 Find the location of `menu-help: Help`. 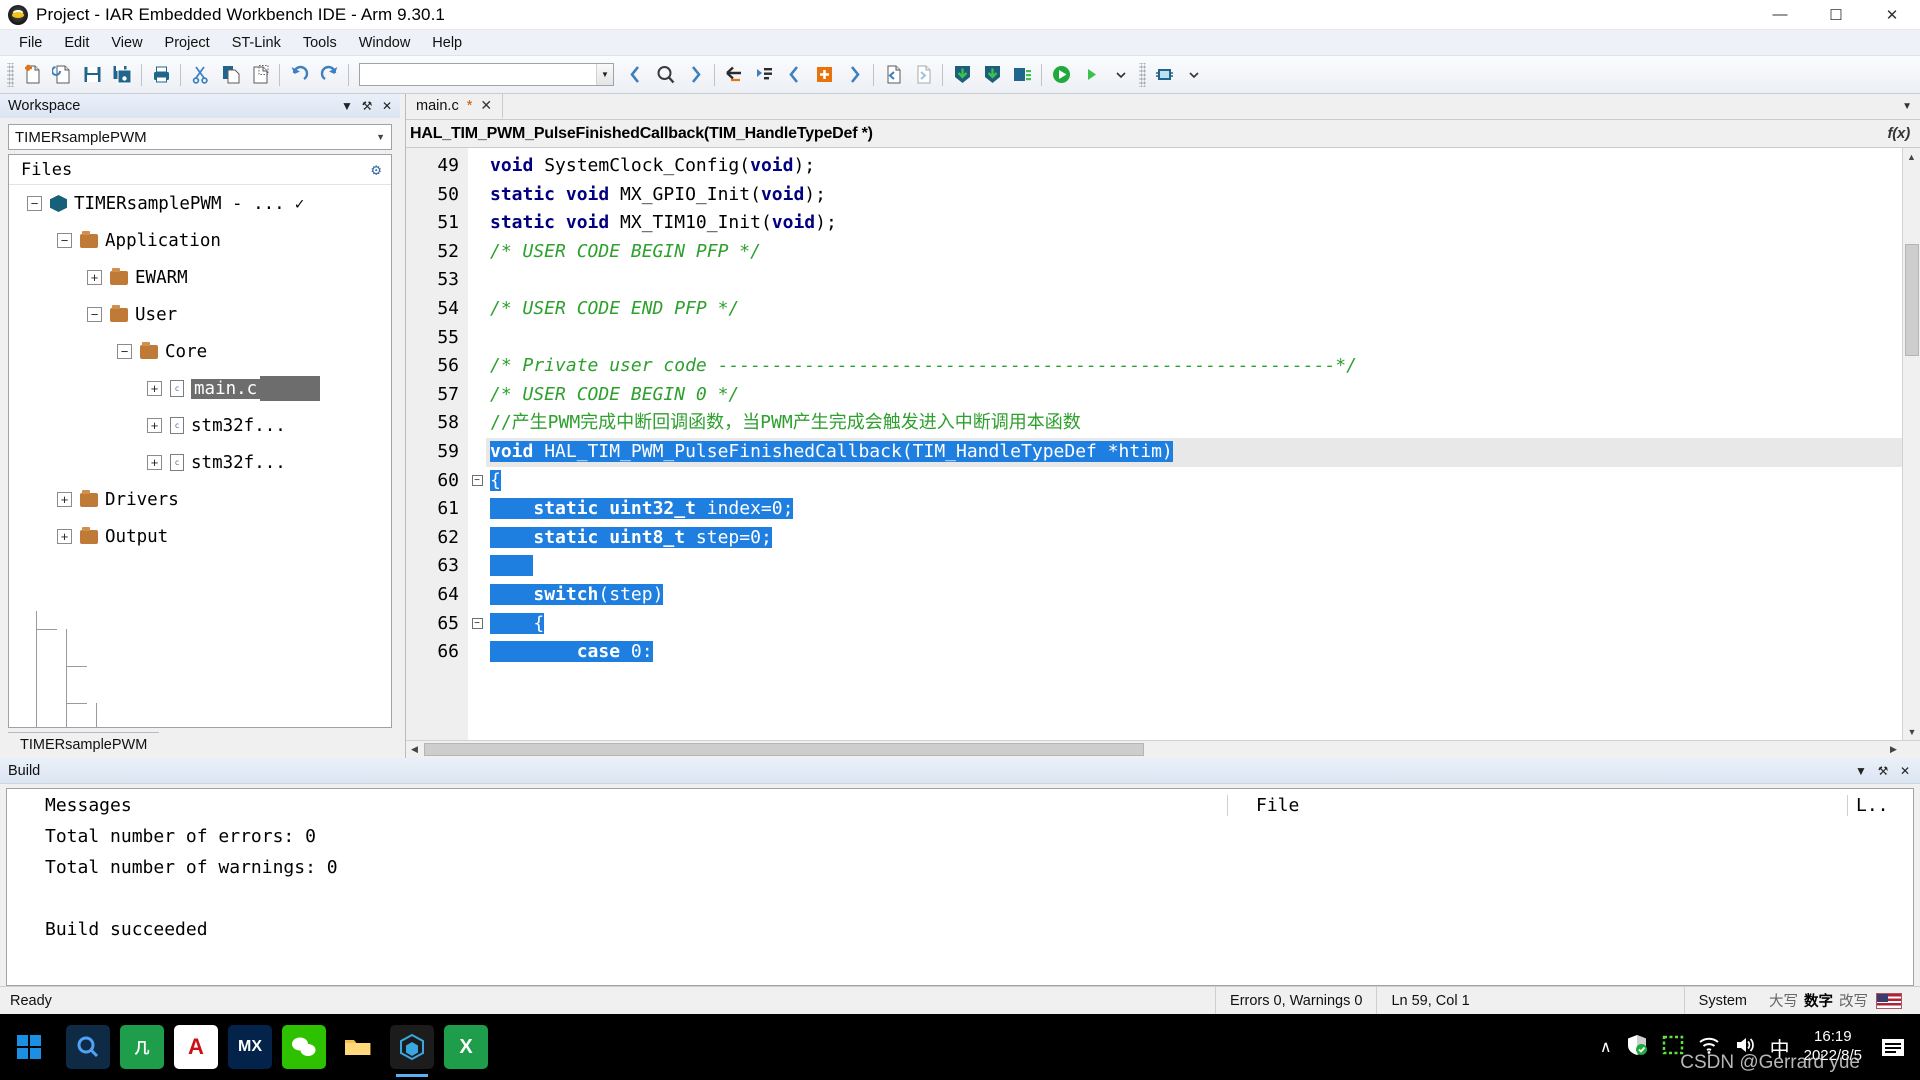

menu-help: Help is located at coordinates (447, 43).